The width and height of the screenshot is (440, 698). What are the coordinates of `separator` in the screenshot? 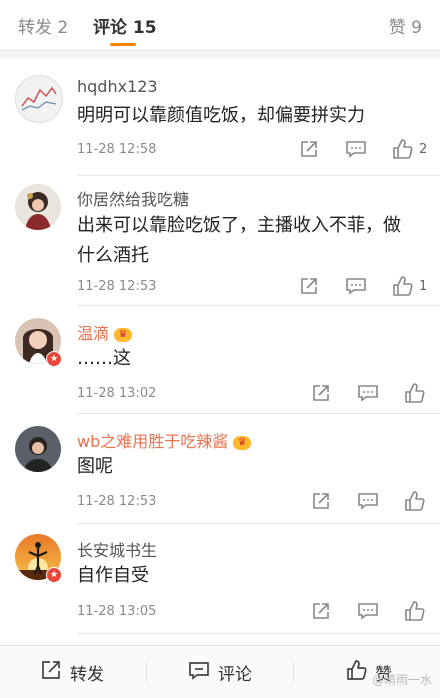 It's located at (258, 633).